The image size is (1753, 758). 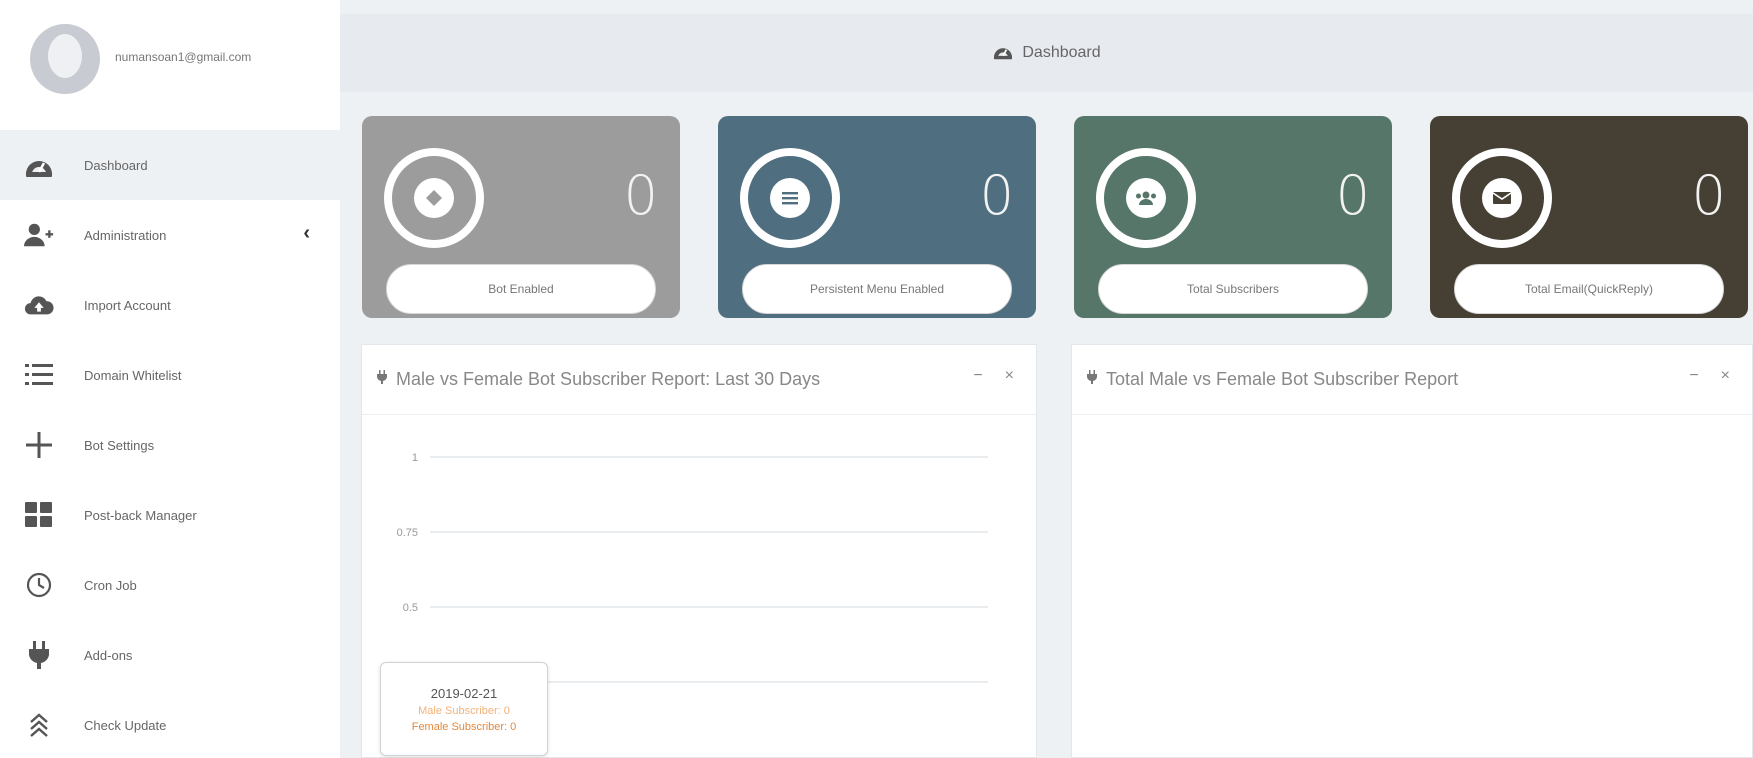 What do you see at coordinates (464, 726) in the screenshot?
I see `tooltip-female: Female Subscriber: 0` at bounding box center [464, 726].